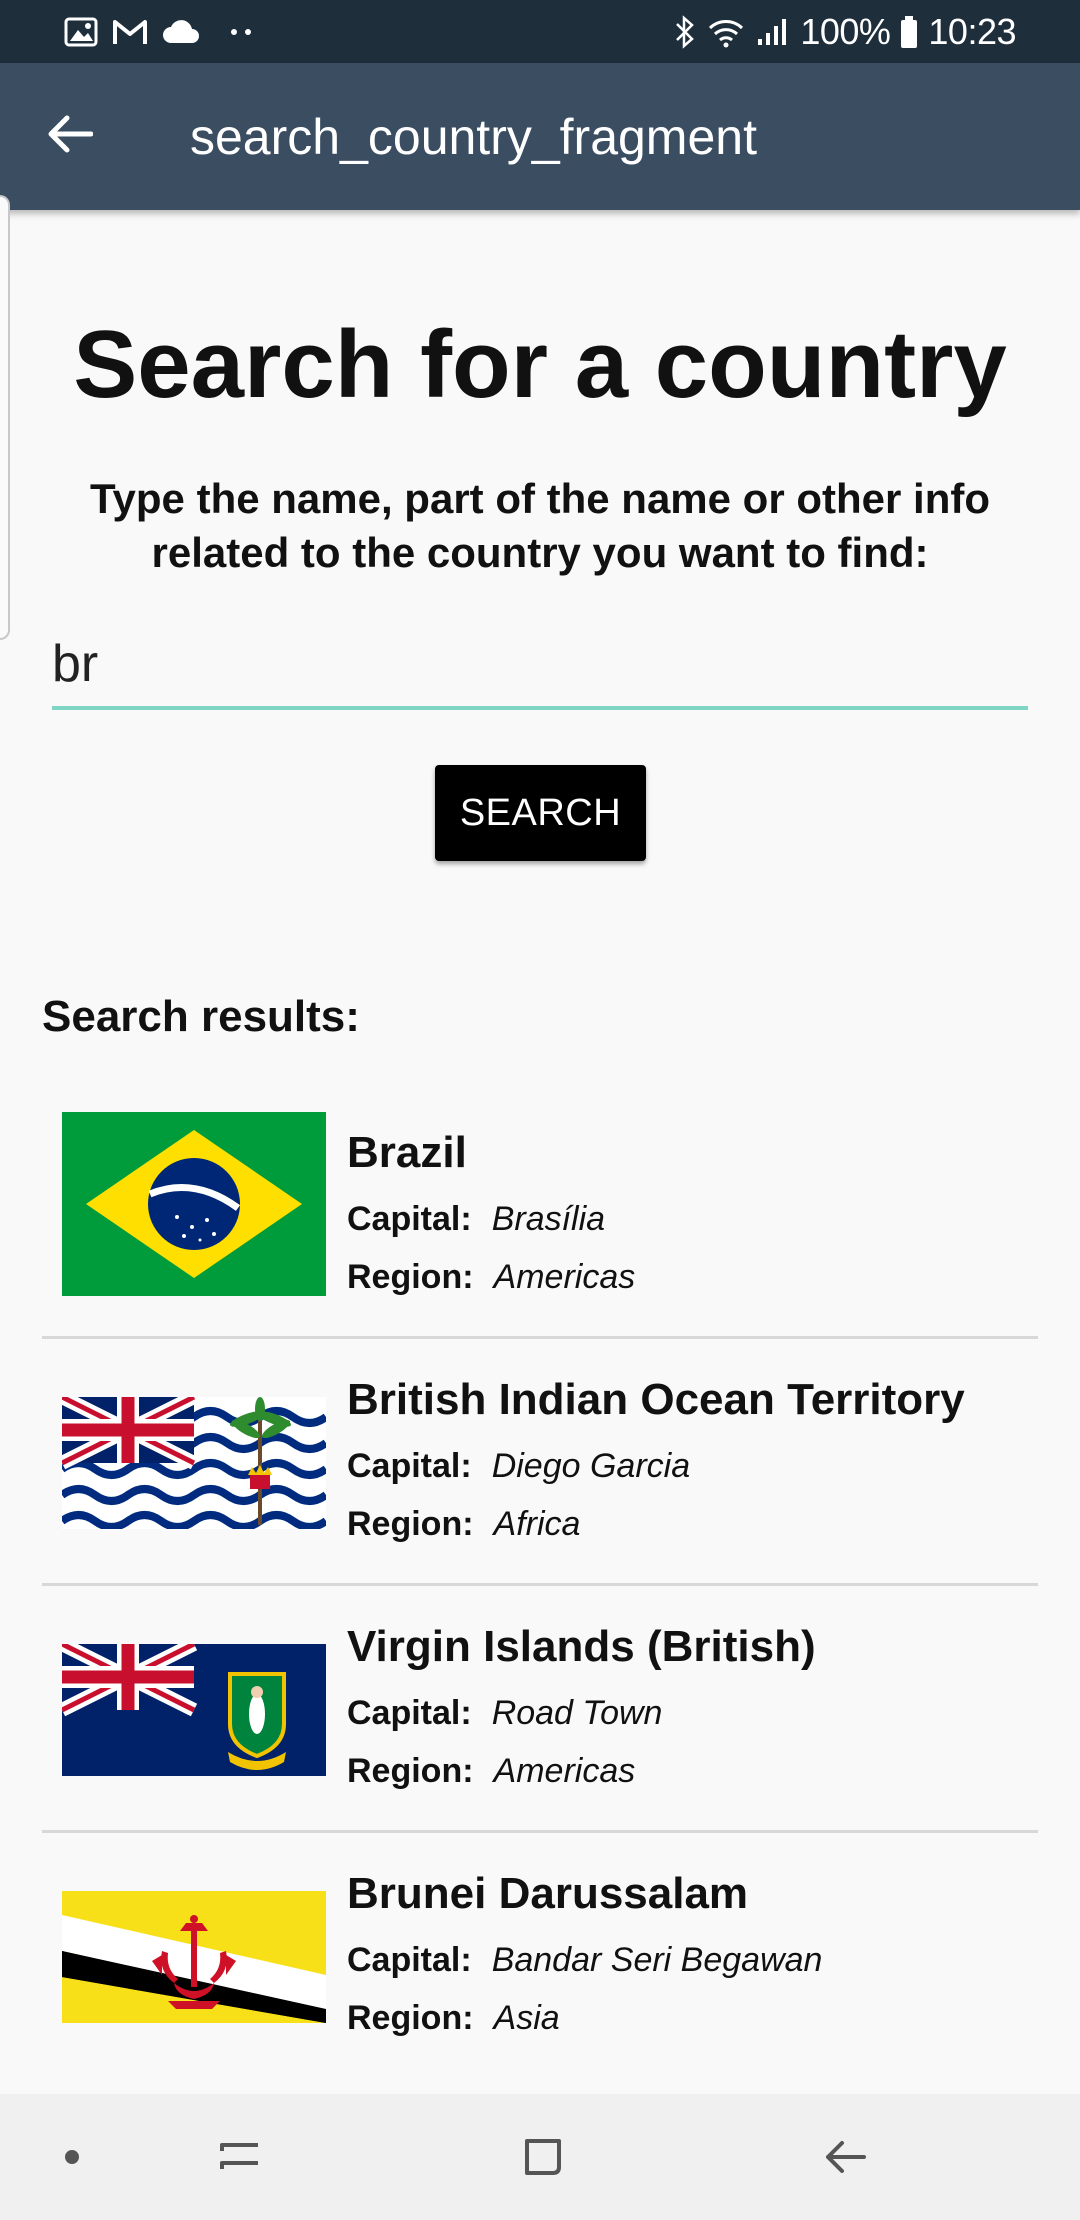  Describe the element at coordinates (181, 32) in the screenshot. I see `cloud-icon` at that location.